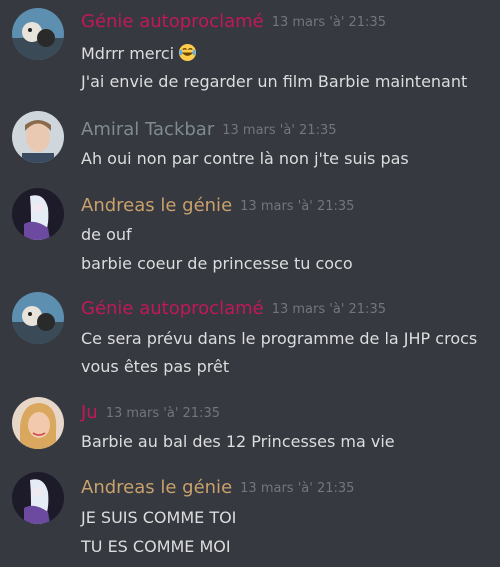 This screenshot has width=500, height=567. Describe the element at coordinates (238, 441) in the screenshot. I see `message-line: Barbie au bal des 12 Princesses ma vie` at that location.